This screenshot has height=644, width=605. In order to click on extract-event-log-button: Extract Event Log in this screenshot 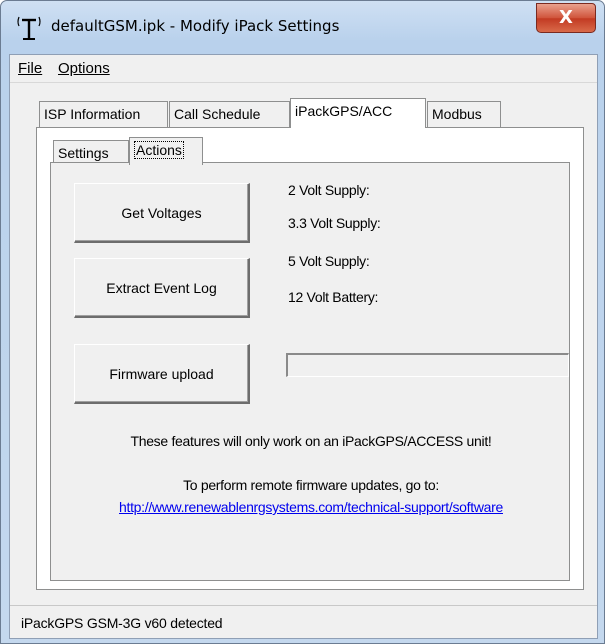, I will do `click(162, 288)`.